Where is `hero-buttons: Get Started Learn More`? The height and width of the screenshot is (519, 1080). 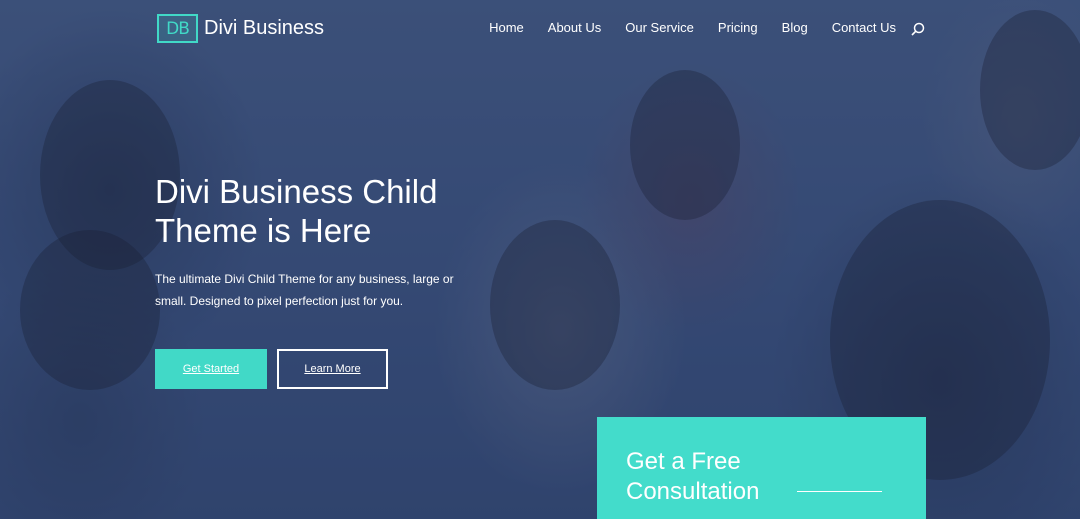
hero-buttons: Get Started Learn More is located at coordinates (271, 369).